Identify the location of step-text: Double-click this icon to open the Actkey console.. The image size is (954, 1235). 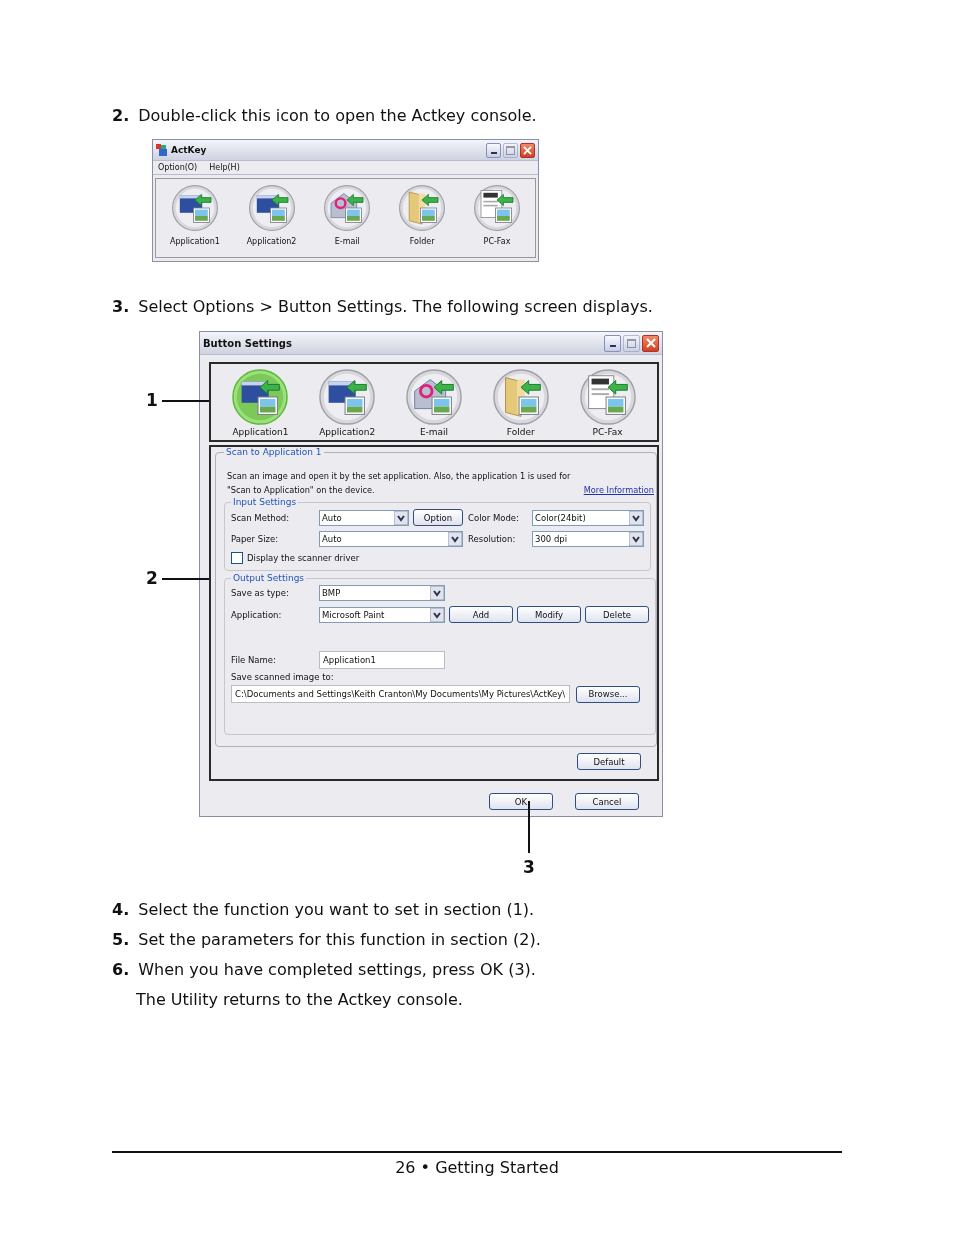
(337, 116).